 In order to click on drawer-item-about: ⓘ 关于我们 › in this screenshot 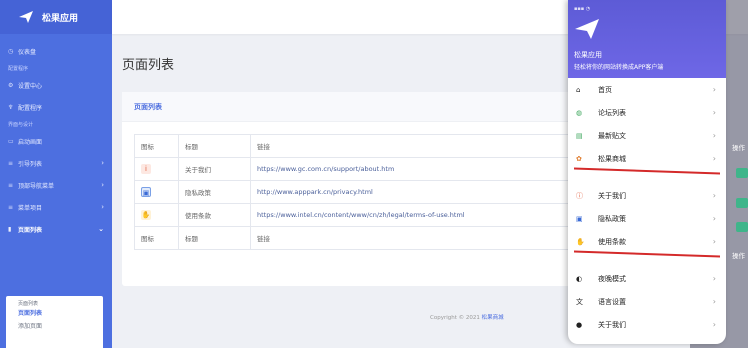, I will do `click(647, 195)`.